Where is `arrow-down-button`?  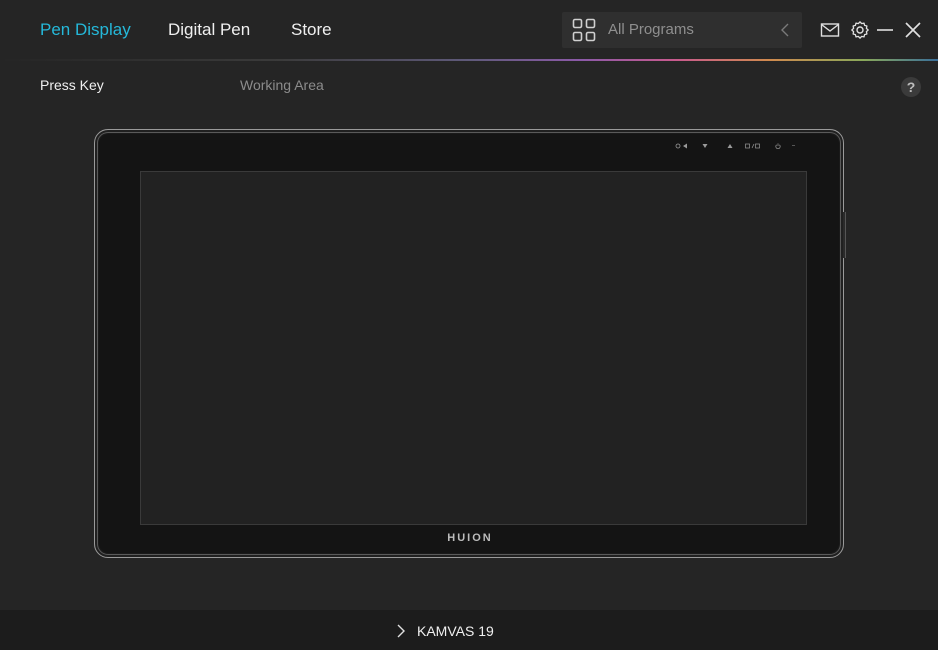 arrow-down-button is located at coordinates (705, 146).